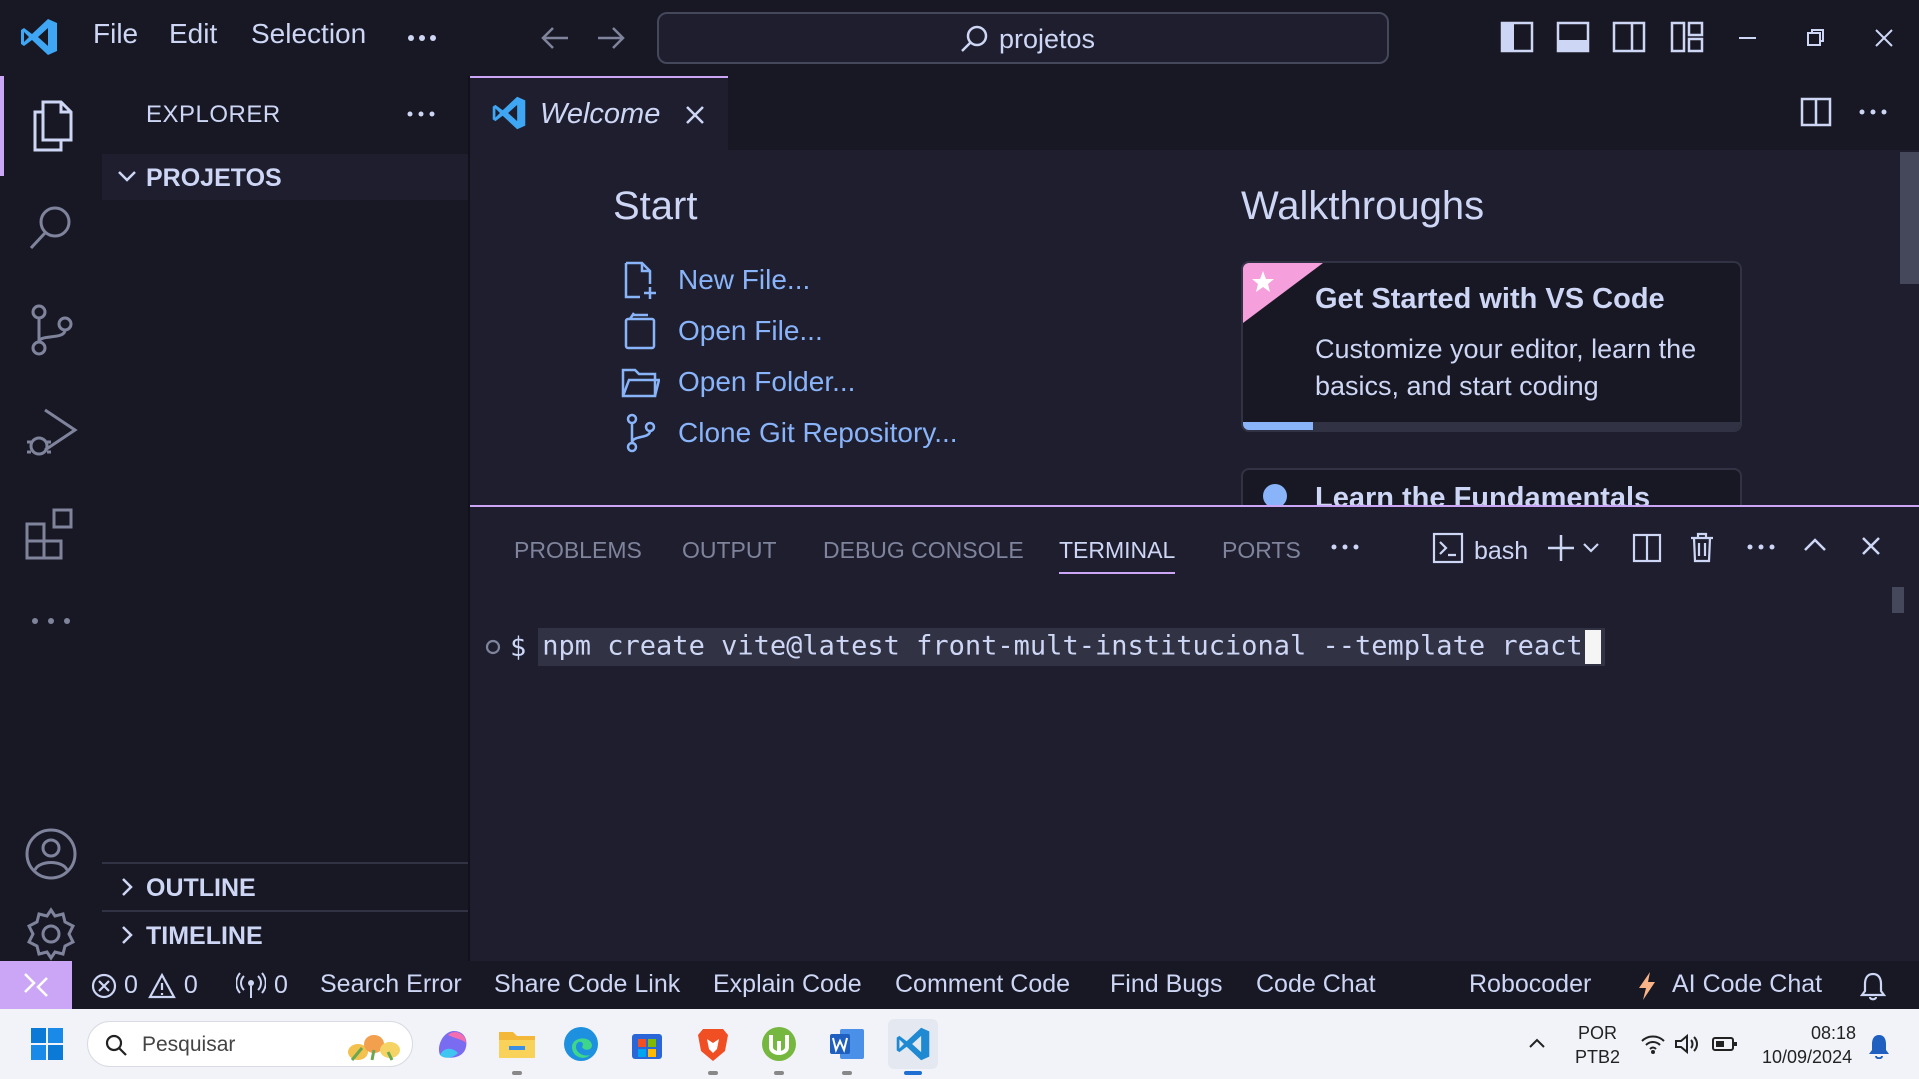 The height and width of the screenshot is (1079, 1919). Describe the element at coordinates (555, 38) in the screenshot. I see `back-arrow-icon` at that location.